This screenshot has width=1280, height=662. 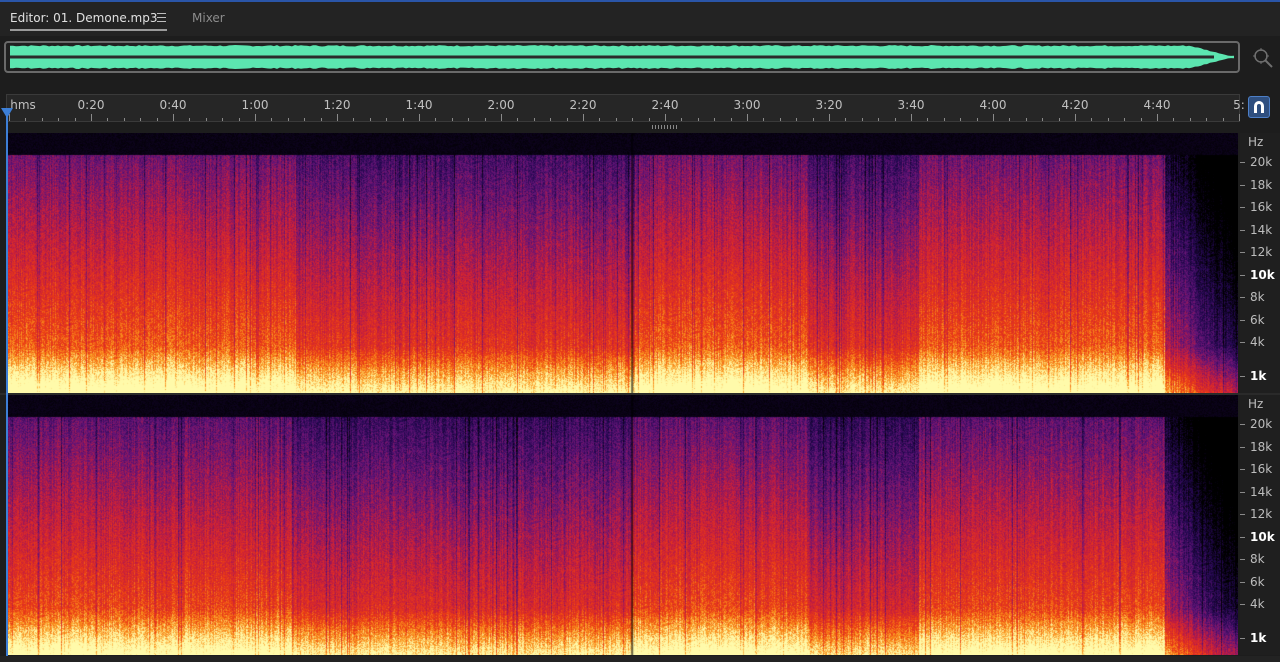 What do you see at coordinates (1259, 107) in the screenshot?
I see `snap-toggle-button` at bounding box center [1259, 107].